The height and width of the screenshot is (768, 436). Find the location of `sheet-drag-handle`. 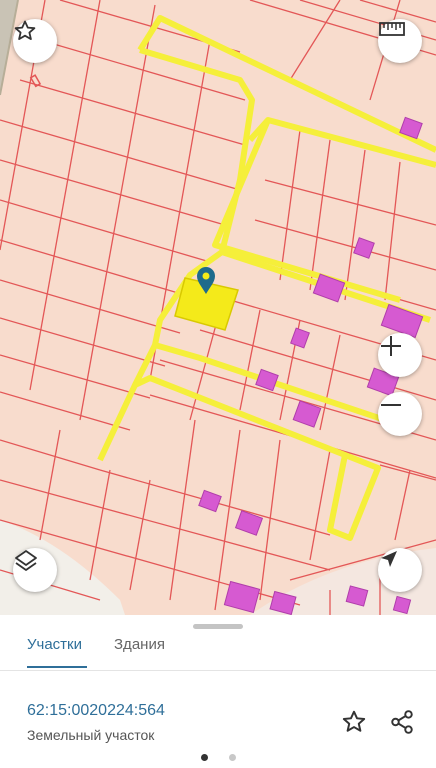

sheet-drag-handle is located at coordinates (218, 626).